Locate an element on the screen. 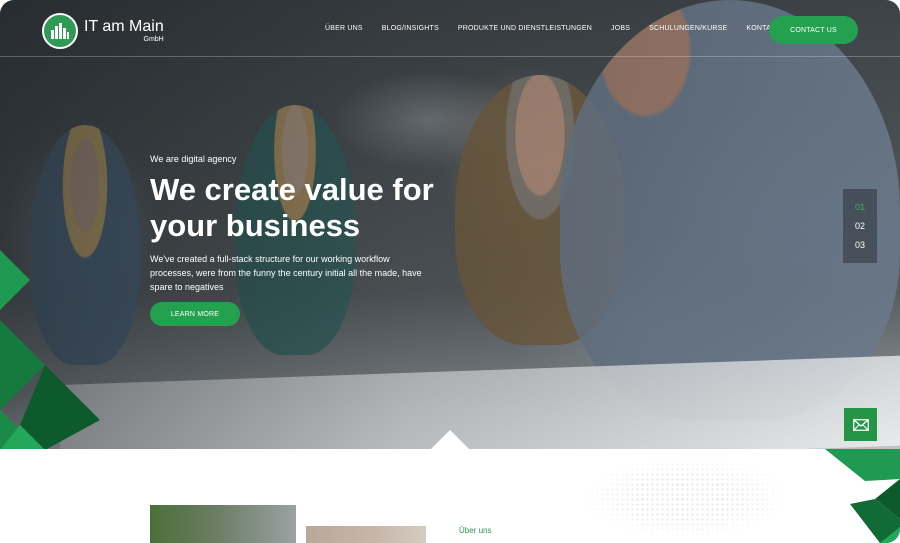 Image resolution: width=900 pixels, height=543 pixels. mail-icon is located at coordinates (860, 424).